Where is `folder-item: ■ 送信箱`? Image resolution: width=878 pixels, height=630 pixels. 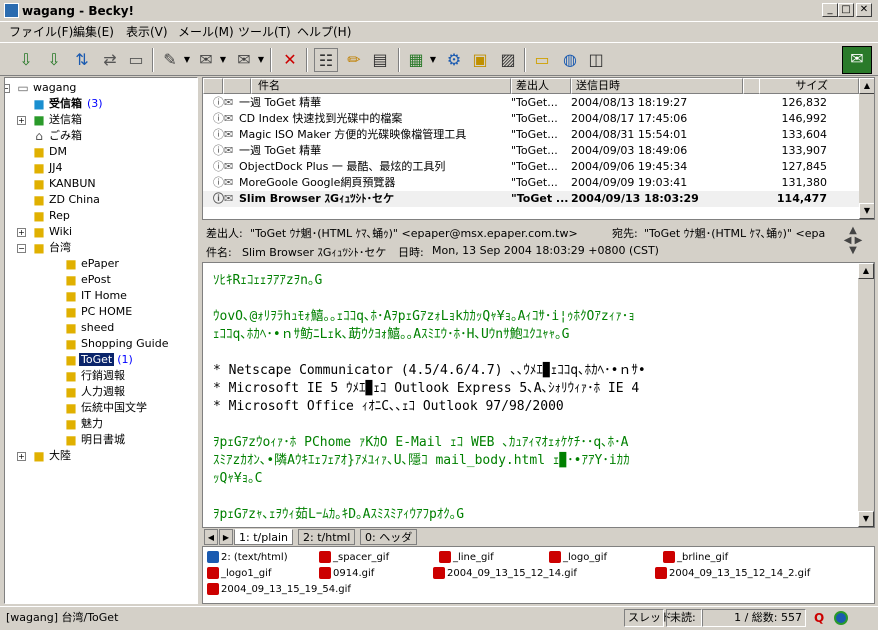 folder-item: ■ 送信箱 is located at coordinates (57, 120).